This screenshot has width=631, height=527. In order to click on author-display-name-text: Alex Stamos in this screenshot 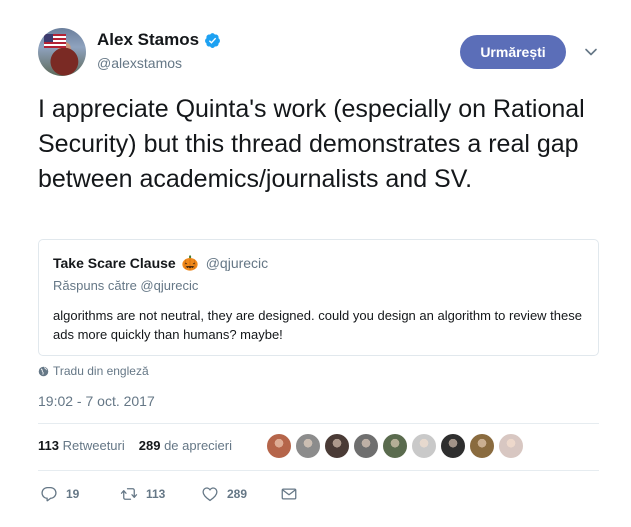, I will do `click(148, 40)`.